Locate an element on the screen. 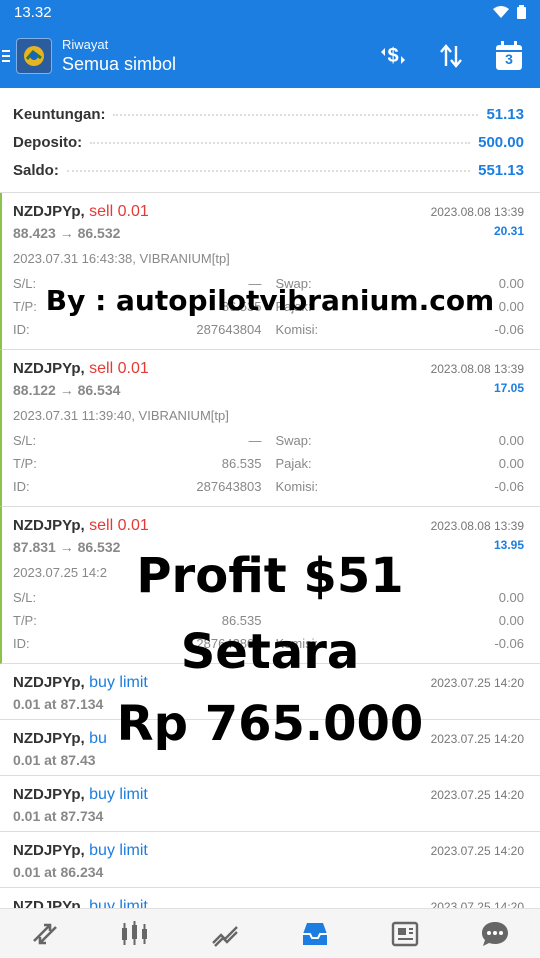 This screenshot has width=540, height=958. menu-icon is located at coordinates (7, 56).